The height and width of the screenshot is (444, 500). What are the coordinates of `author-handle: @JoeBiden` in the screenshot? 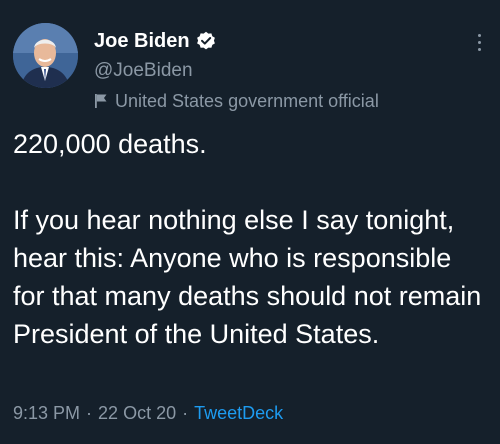 It's located at (143, 71).